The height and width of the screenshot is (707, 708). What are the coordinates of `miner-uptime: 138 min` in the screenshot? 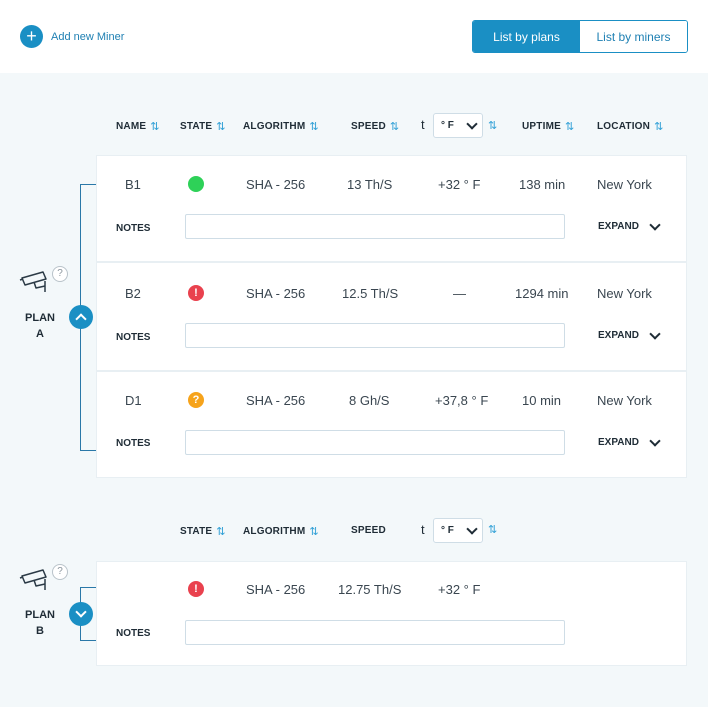 It's located at (542, 184).